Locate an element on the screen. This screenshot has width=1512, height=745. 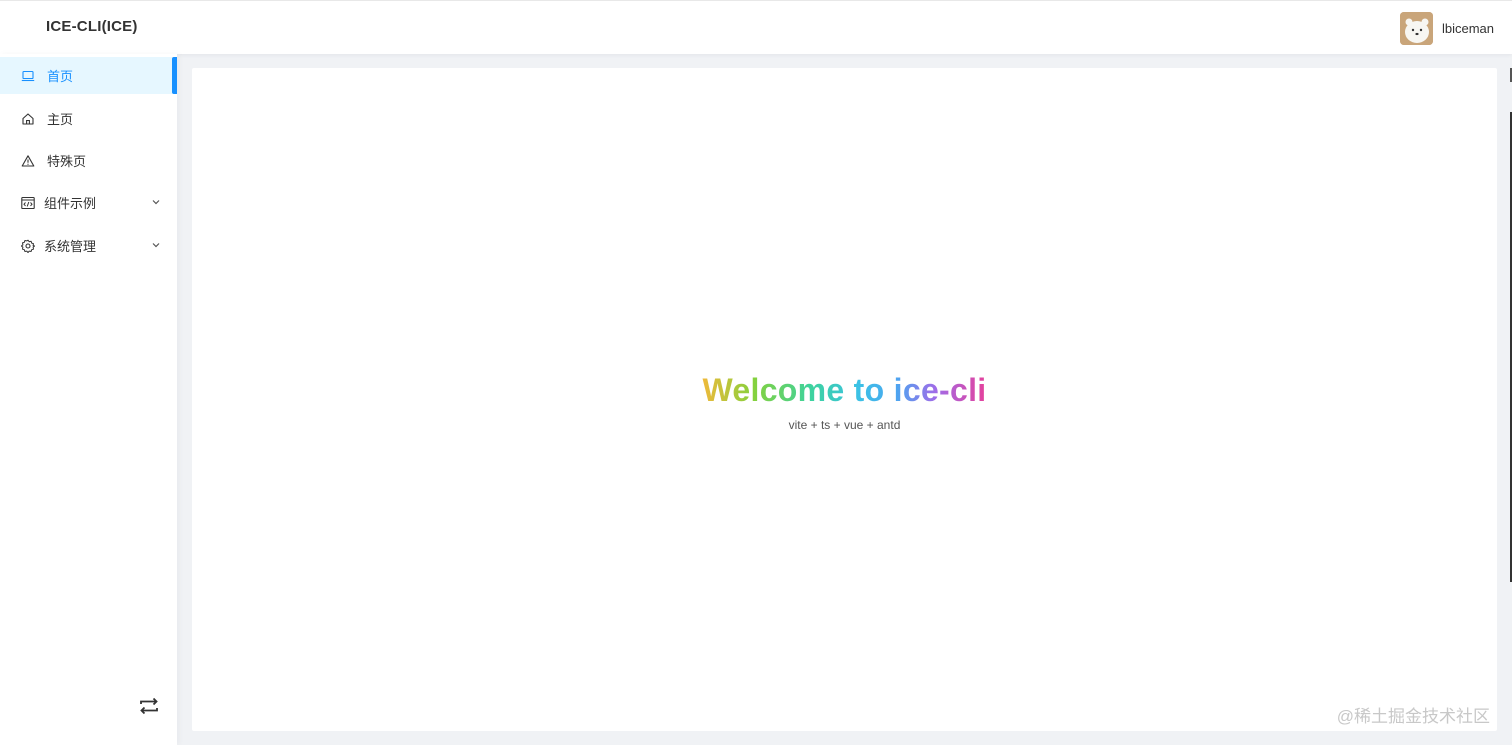
polar-bear-avatar-icon is located at coordinates (1416, 28).